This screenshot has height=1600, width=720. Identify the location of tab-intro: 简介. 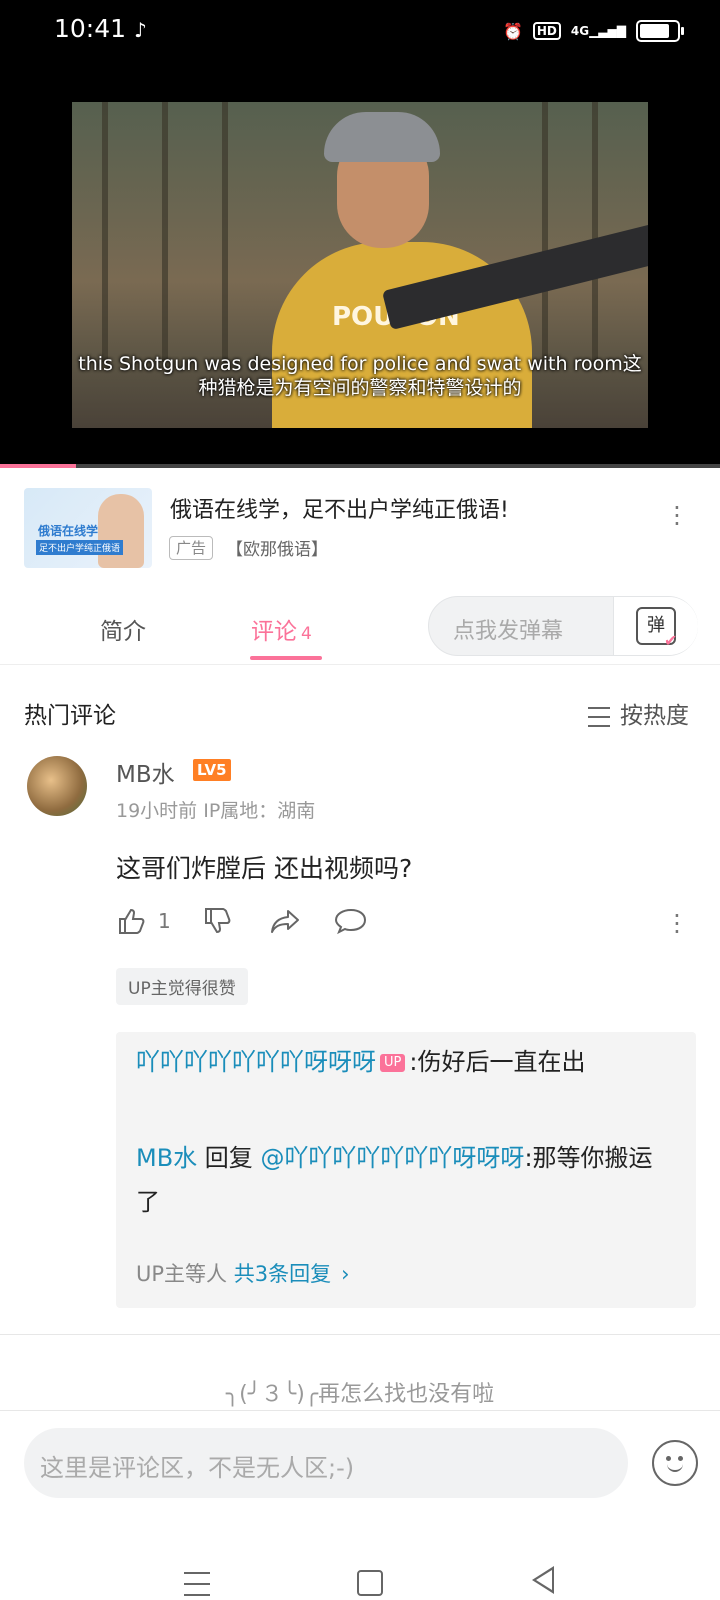
(123, 629).